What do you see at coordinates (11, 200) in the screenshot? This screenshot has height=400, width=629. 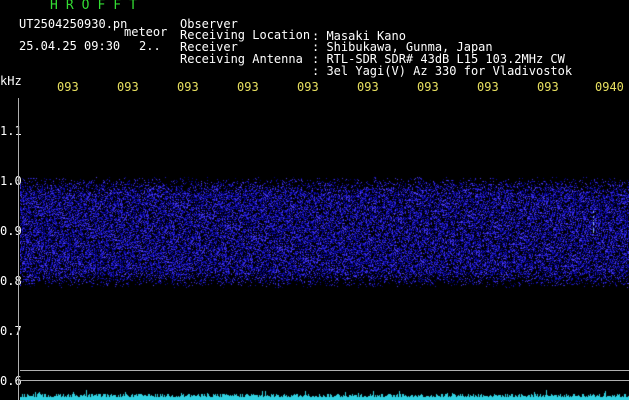 I see `frequency-axis: kHz 1.1 1.0 0.9 0.8 0.7 0.6` at bounding box center [11, 200].